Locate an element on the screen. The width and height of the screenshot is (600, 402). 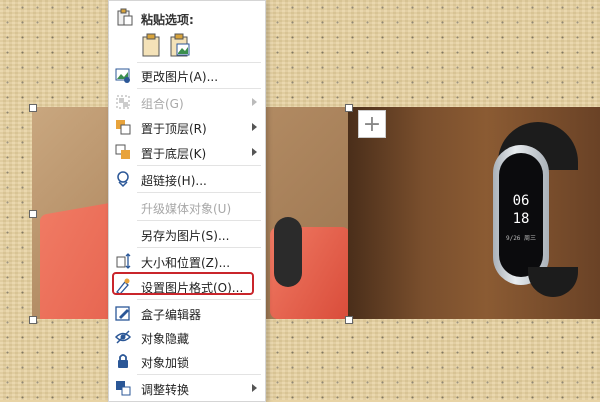
highlight-box is located at coordinates (183, 283).